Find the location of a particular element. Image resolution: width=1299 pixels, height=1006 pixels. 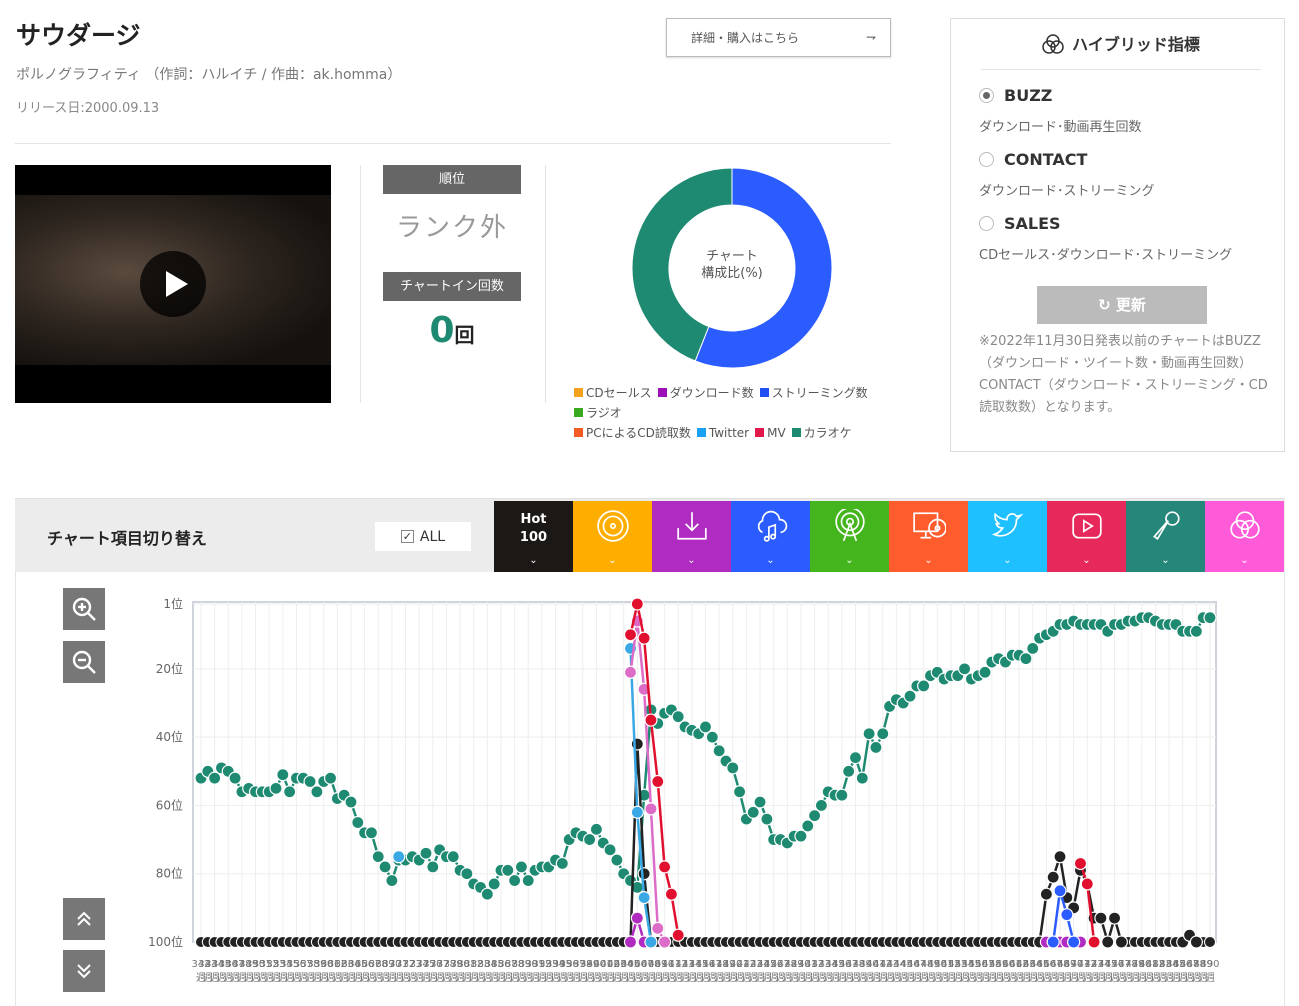

play-icon is located at coordinates (173, 284).